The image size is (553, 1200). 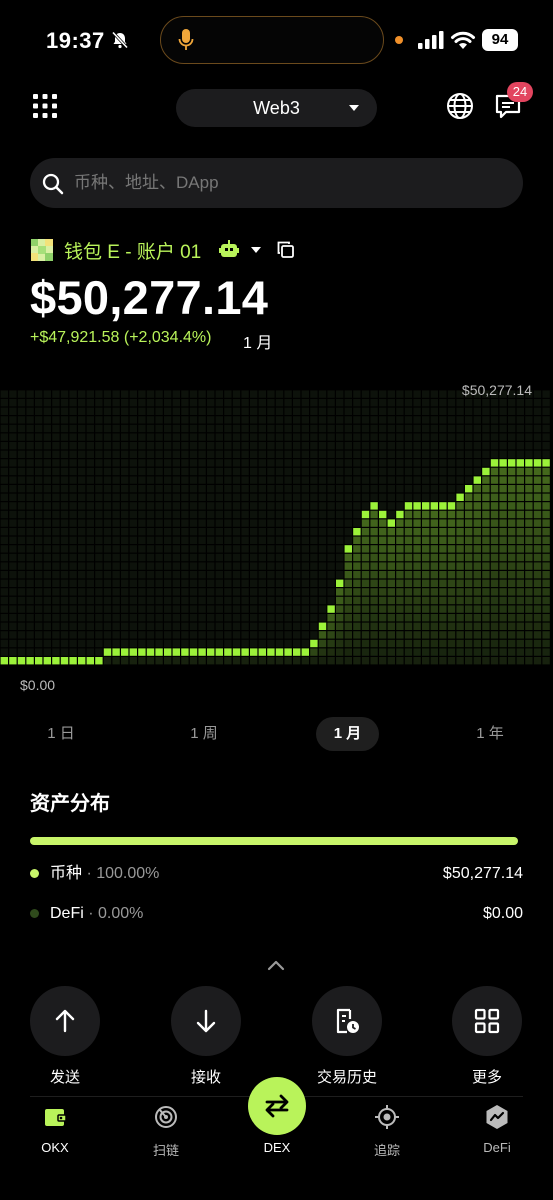 What do you see at coordinates (128, 873) in the screenshot?
I see `asset-percent: 100.00%` at bounding box center [128, 873].